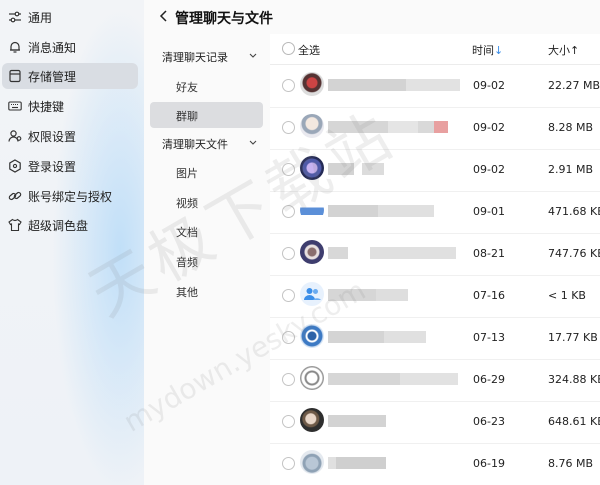 The width and height of the screenshot is (600, 485). What do you see at coordinates (70, 17) in the screenshot?
I see `sidebar-item-general: 通用` at bounding box center [70, 17].